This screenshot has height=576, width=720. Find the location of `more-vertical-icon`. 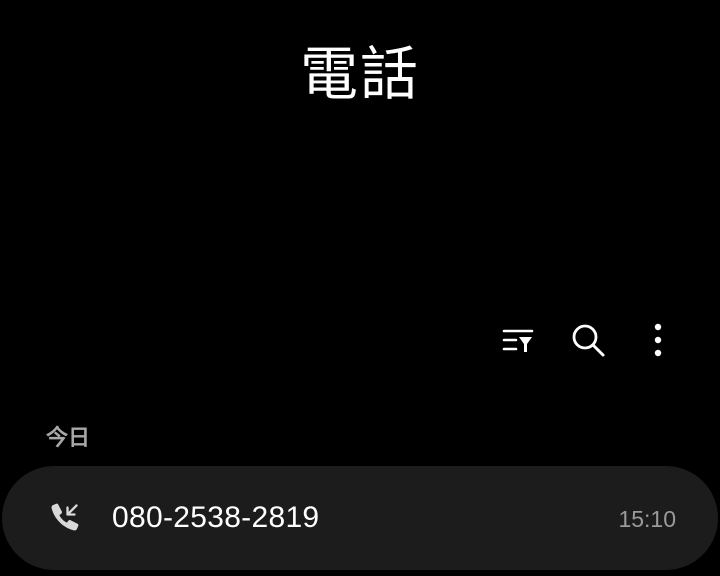

more-vertical-icon is located at coordinates (658, 340).